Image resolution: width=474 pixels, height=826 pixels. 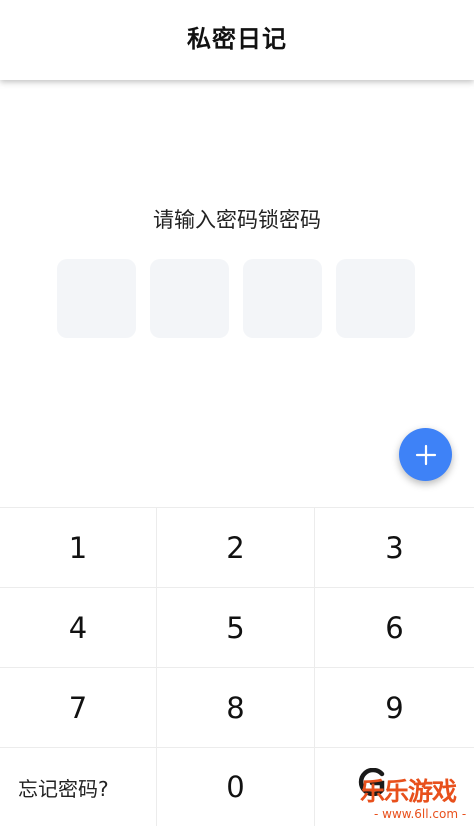 I want to click on key-8: 8, so click(x=236, y=708).